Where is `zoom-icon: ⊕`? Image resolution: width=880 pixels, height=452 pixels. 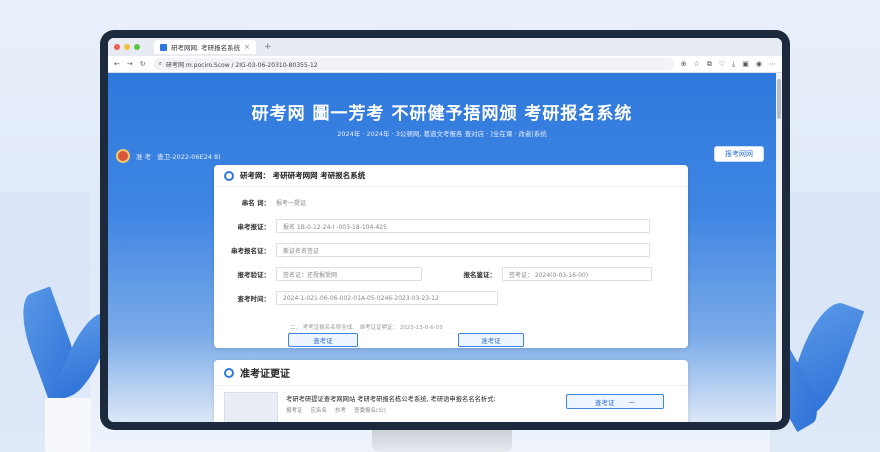
zoom-icon: ⊕ is located at coordinates (684, 64).